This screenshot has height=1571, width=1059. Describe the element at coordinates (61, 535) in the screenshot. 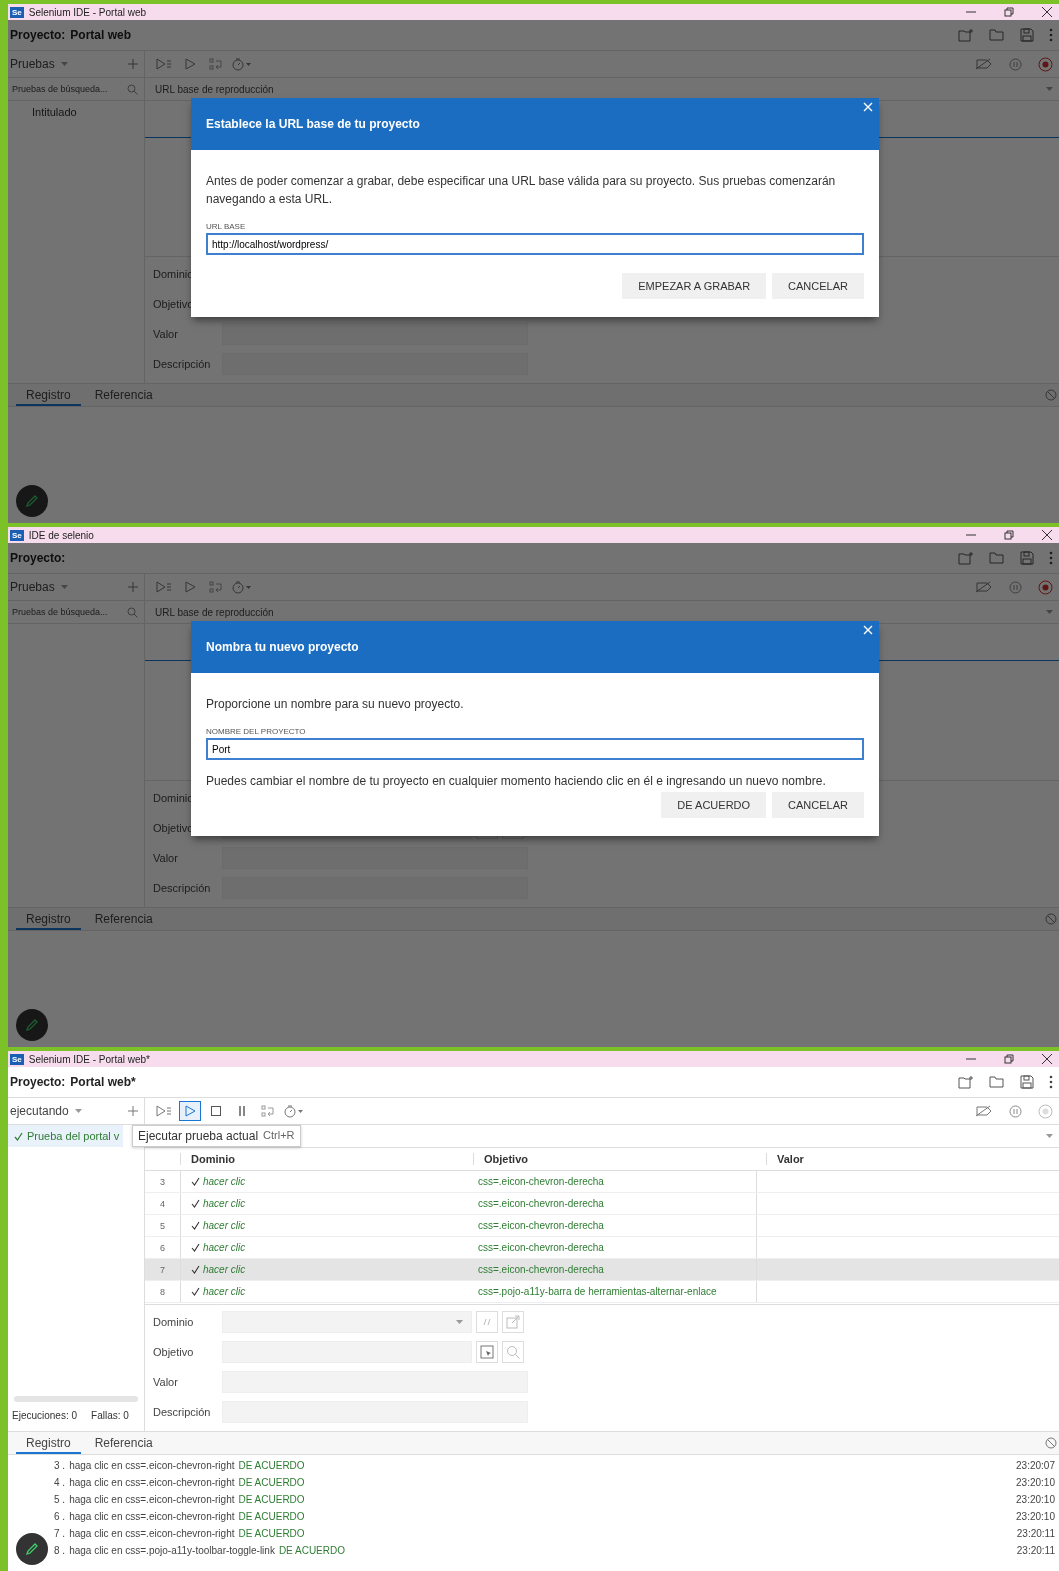

I see `window-title: IDE de selenio` at that location.